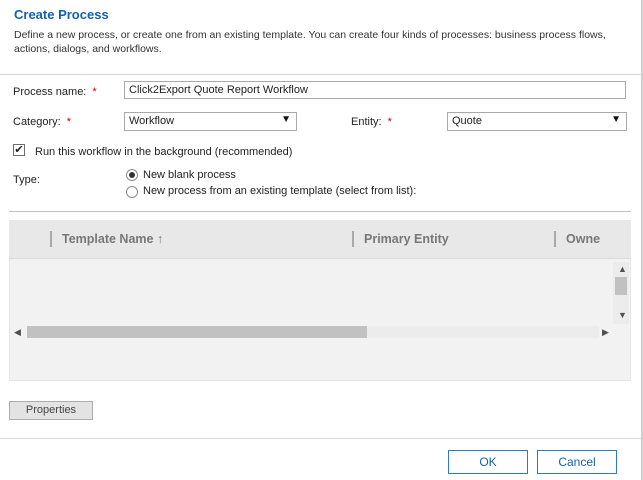 This screenshot has height=480, width=643. What do you see at coordinates (37, 122) in the screenshot?
I see `category-label-text: Category:` at bounding box center [37, 122].